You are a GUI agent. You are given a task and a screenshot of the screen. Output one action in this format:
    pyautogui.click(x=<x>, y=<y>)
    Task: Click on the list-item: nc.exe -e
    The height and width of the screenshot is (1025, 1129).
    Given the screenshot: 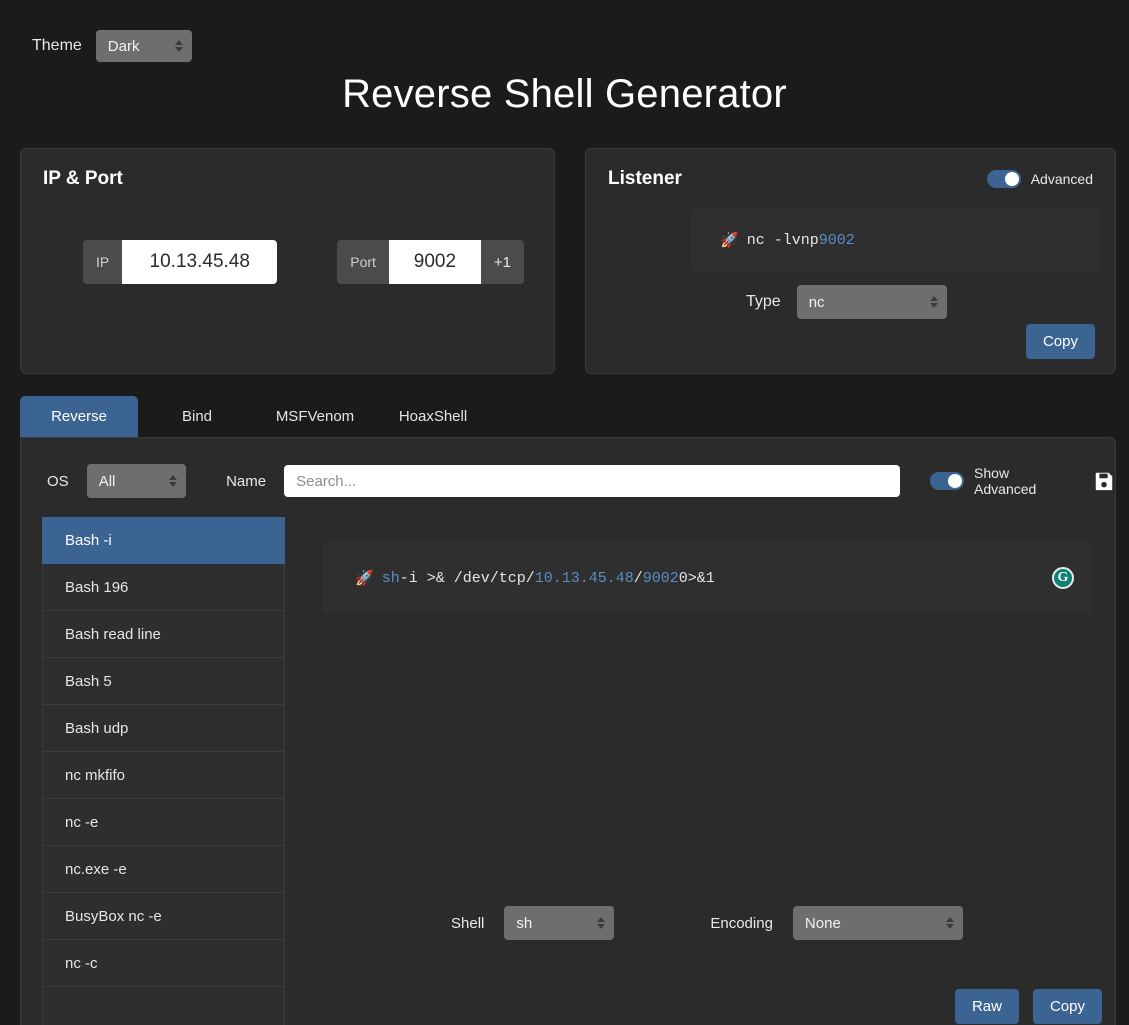 What is the action you would take?
    pyautogui.click(x=163, y=869)
    